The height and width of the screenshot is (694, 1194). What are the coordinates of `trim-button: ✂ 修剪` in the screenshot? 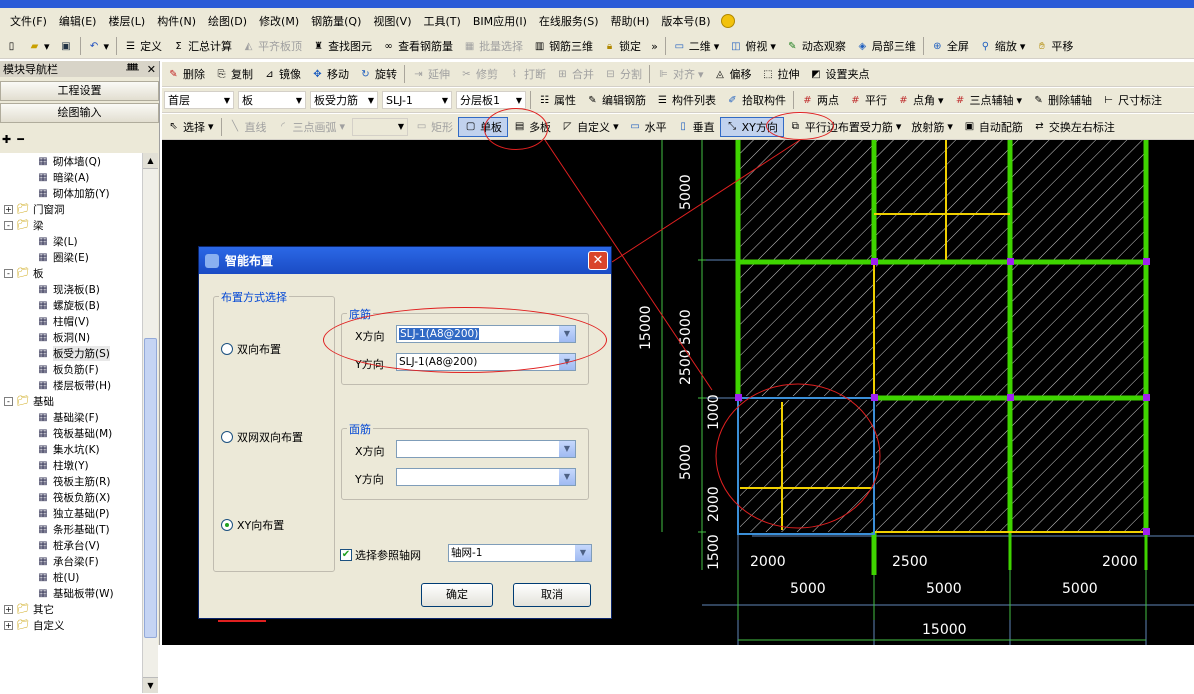 It's located at (479, 74).